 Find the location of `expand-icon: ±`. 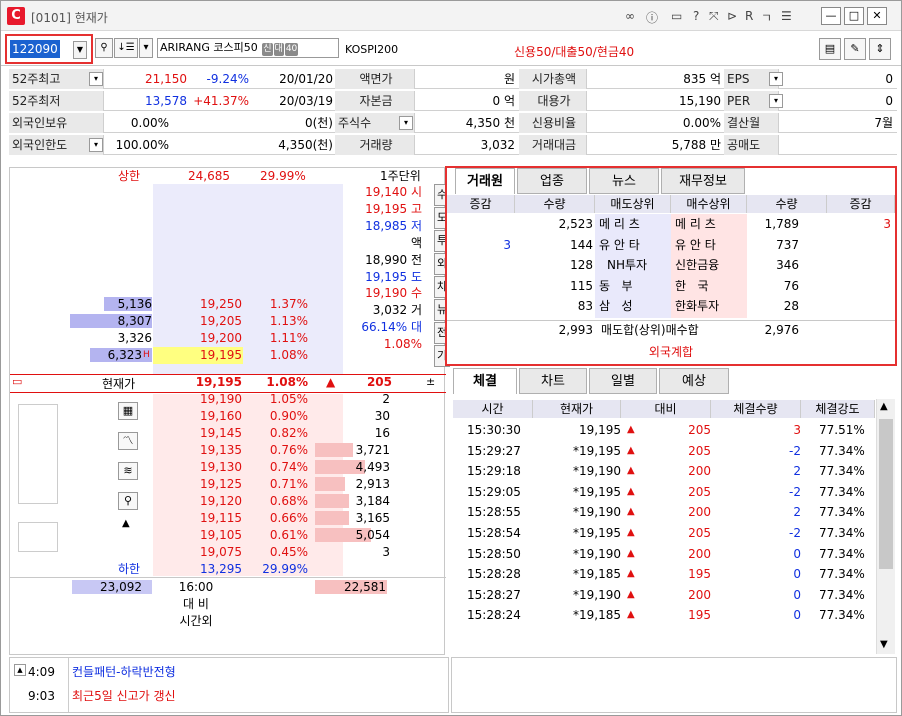

expand-icon: ± is located at coordinates (430, 381).